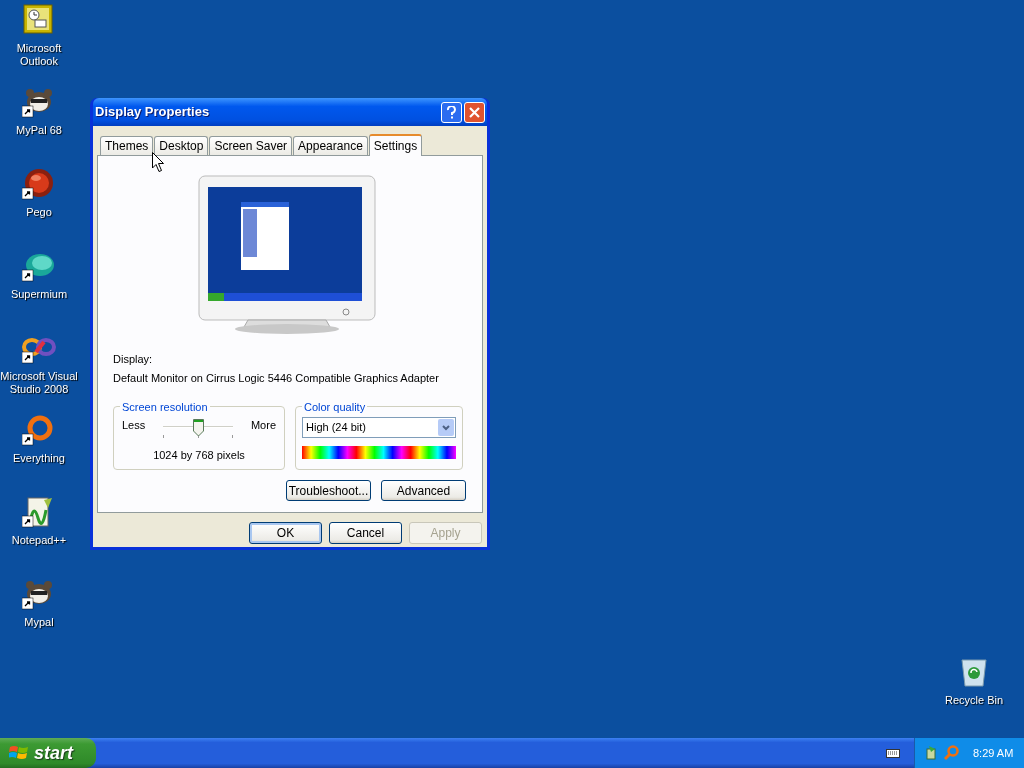  What do you see at coordinates (181, 145) in the screenshot?
I see `tab: Desktop` at bounding box center [181, 145].